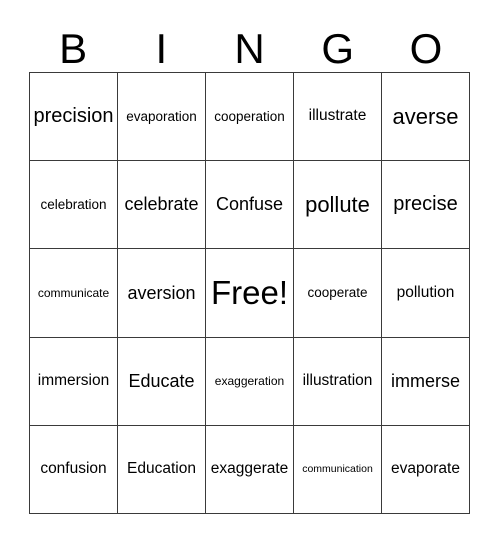 The width and height of the screenshot is (500, 544). I want to click on bingo-cell: Education, so click(162, 469).